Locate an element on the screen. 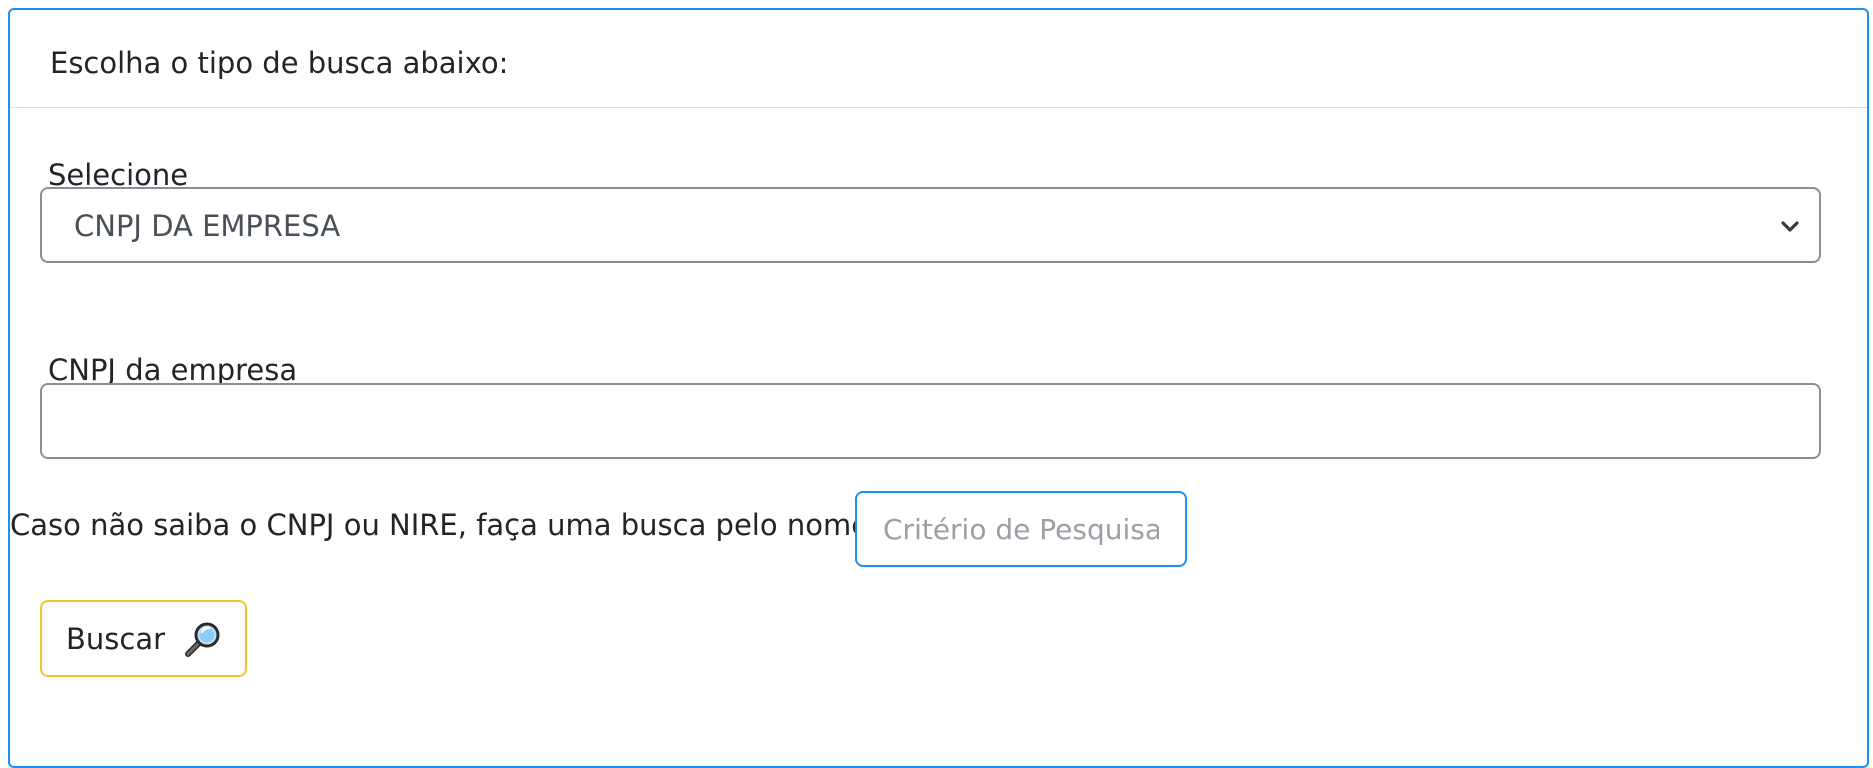 This screenshot has width=1873, height=768. cnpj-input is located at coordinates (930, 421).